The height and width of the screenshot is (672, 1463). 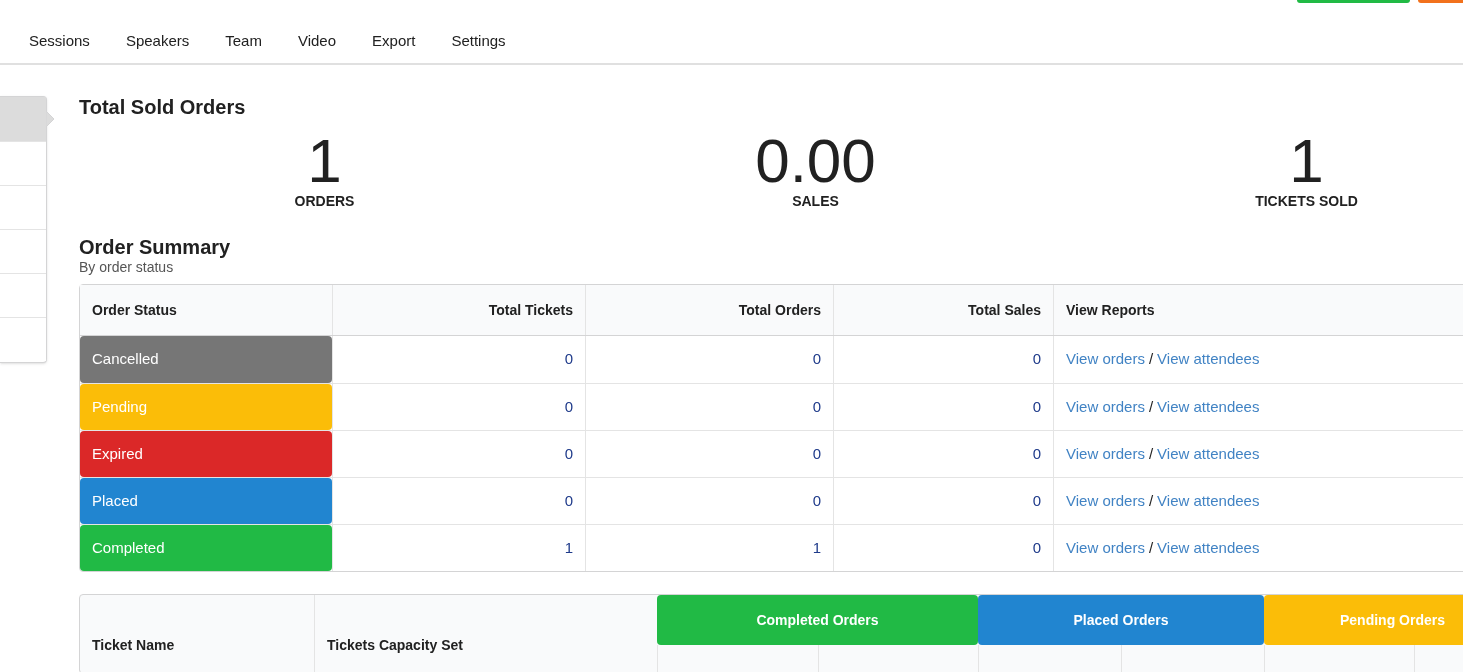 What do you see at coordinates (317, 41) in the screenshot?
I see `nav-tab: Video` at bounding box center [317, 41].